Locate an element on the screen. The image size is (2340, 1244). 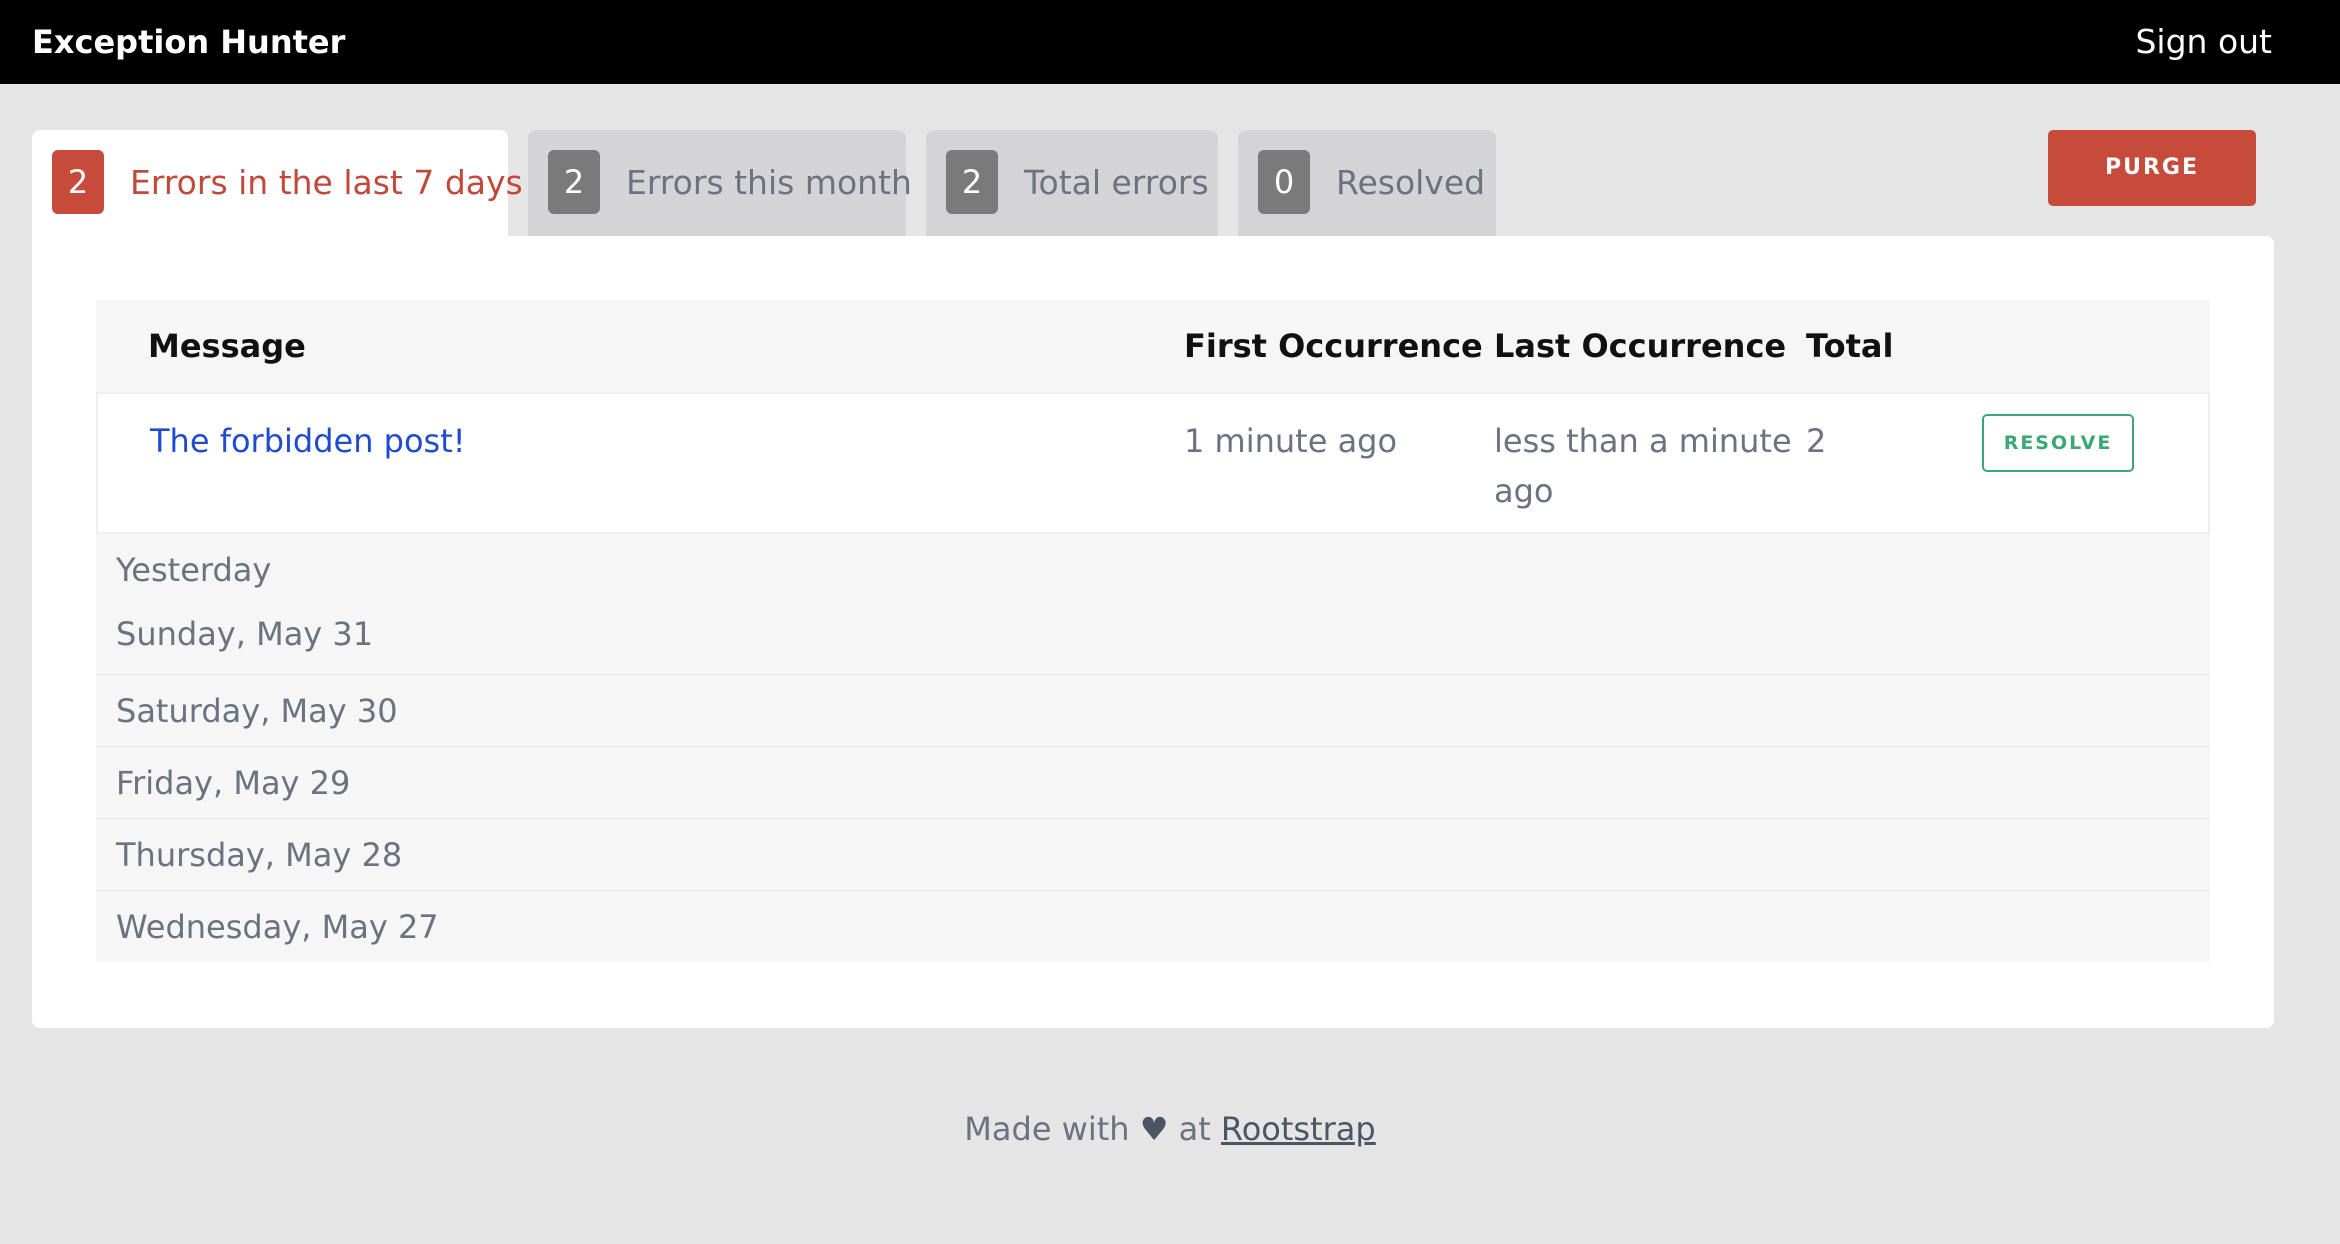
total-cell: 2 is located at coordinates (1816, 441).